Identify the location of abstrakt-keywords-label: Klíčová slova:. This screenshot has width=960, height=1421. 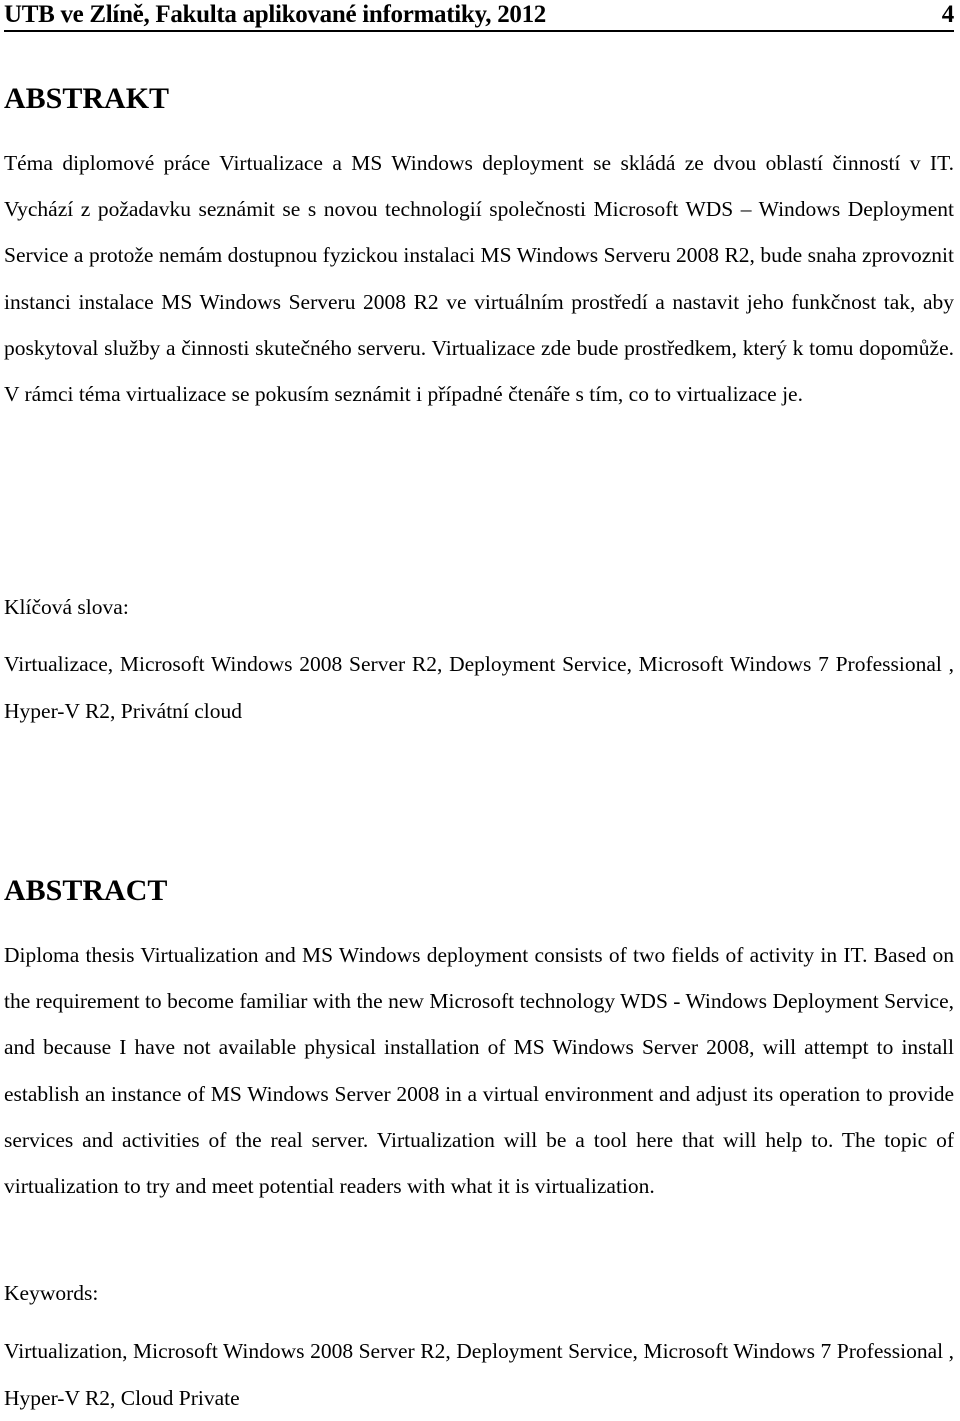
(66, 607).